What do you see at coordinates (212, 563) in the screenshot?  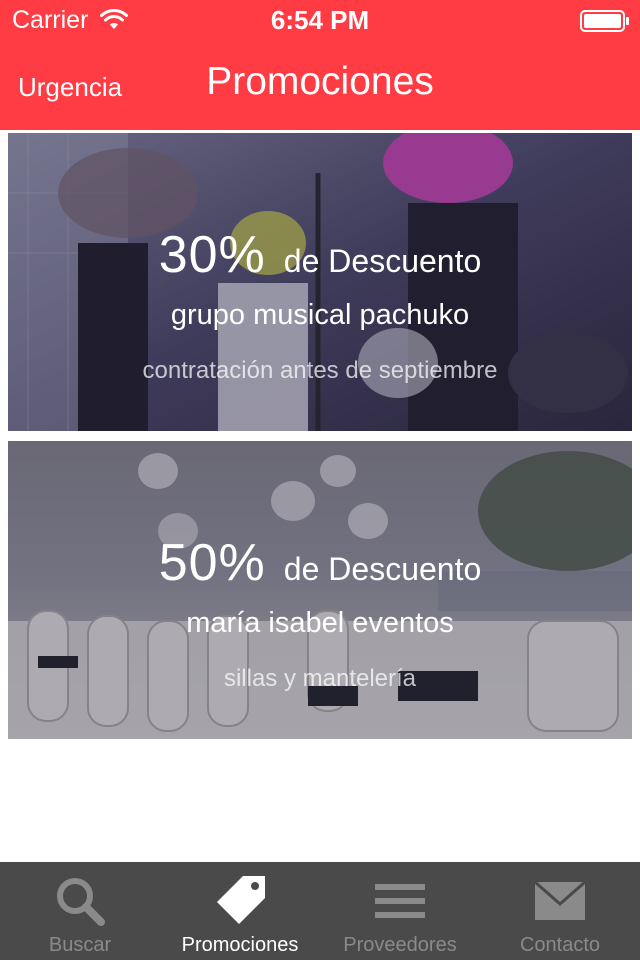 I see `promo-percent: 50%` at bounding box center [212, 563].